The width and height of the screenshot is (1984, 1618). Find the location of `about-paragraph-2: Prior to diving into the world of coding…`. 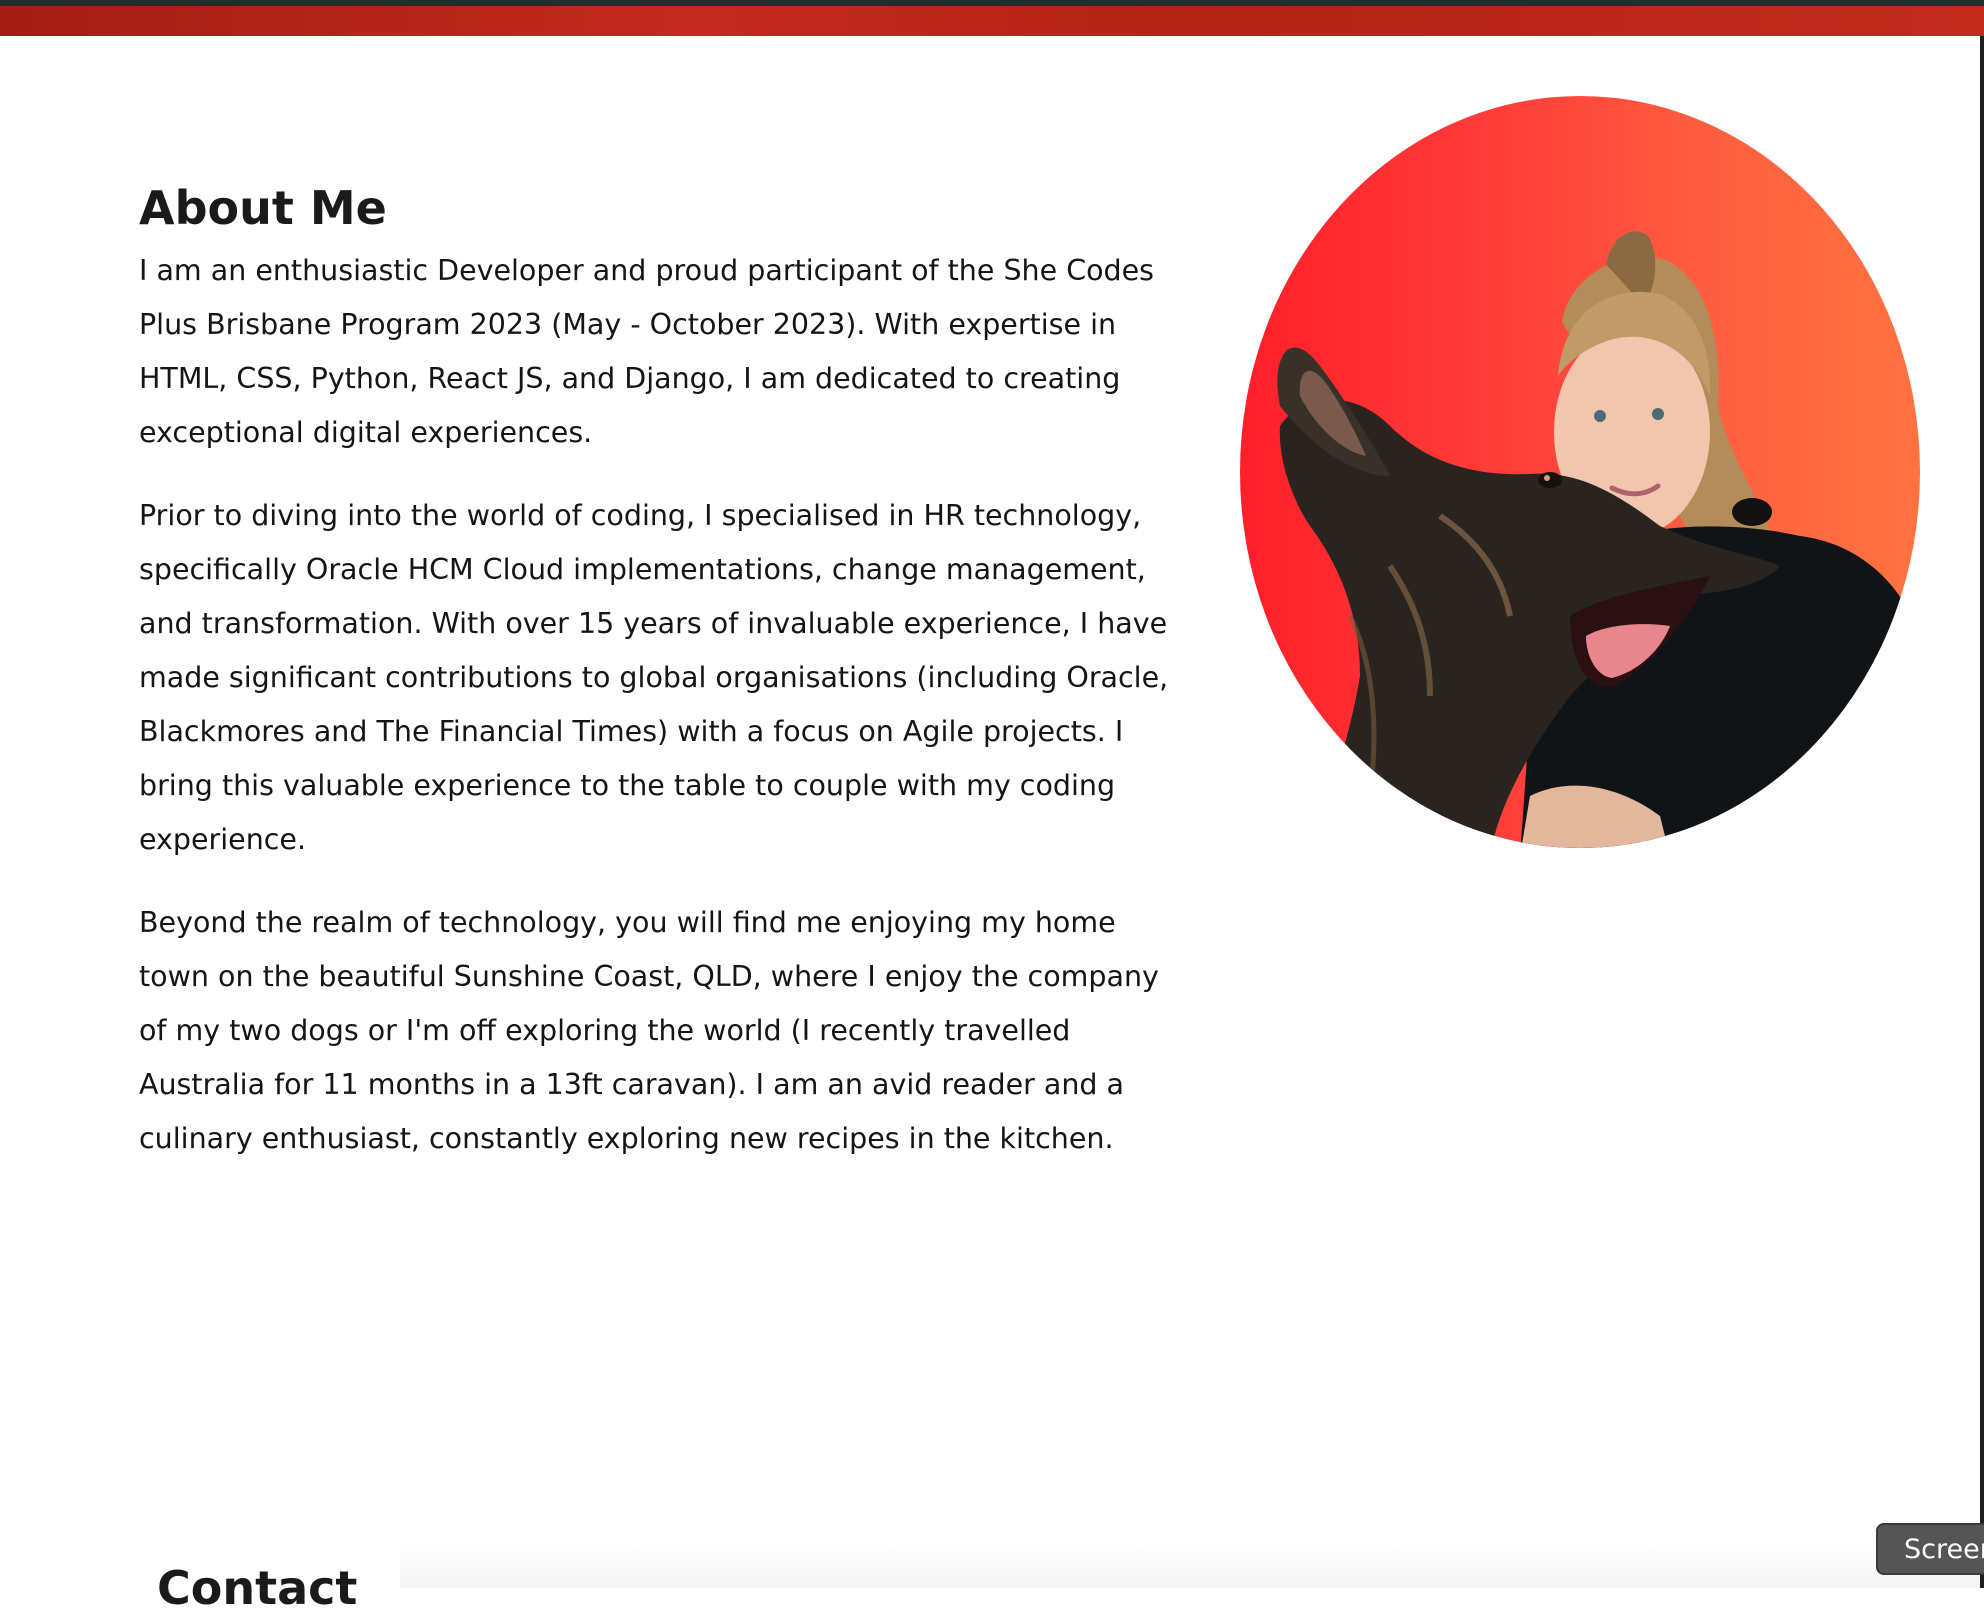

about-paragraph-2: Prior to diving into the world of coding… is located at coordinates (654, 677).